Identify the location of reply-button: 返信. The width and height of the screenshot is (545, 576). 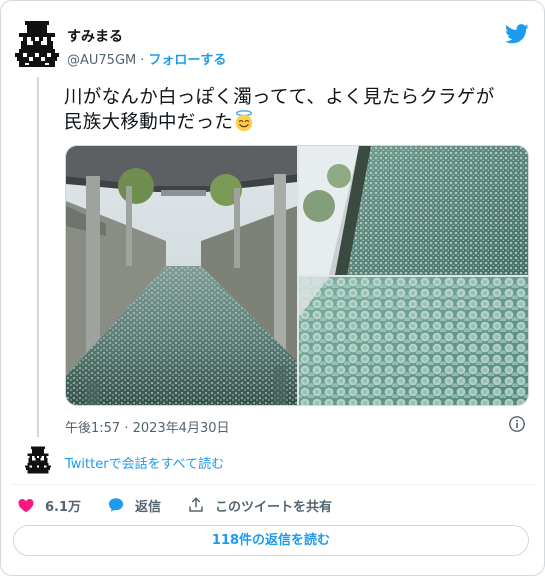
(134, 505).